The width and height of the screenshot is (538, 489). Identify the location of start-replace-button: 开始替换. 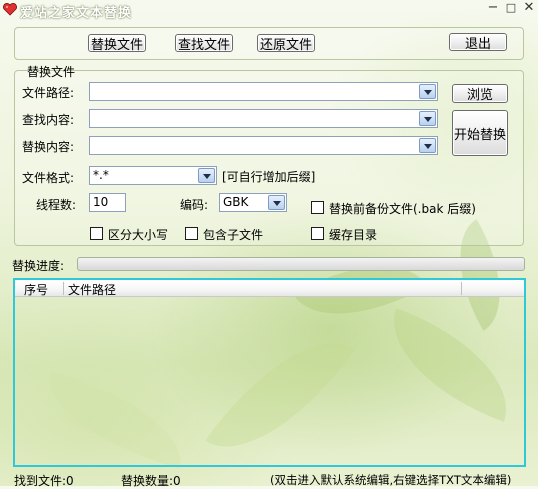
(480, 133).